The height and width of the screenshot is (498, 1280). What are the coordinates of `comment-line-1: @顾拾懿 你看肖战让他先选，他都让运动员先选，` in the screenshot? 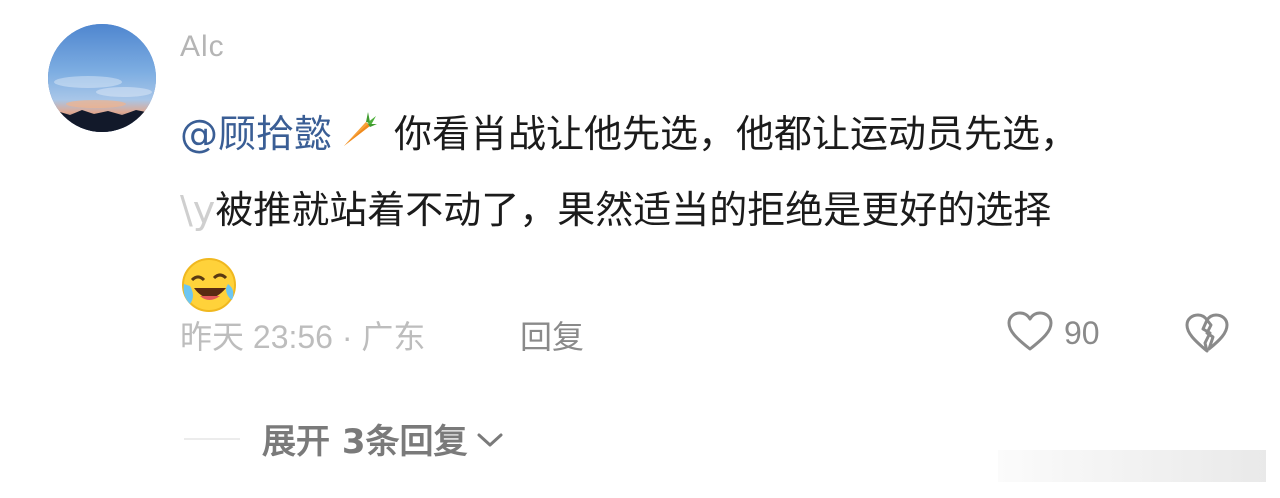 It's located at (700, 134).